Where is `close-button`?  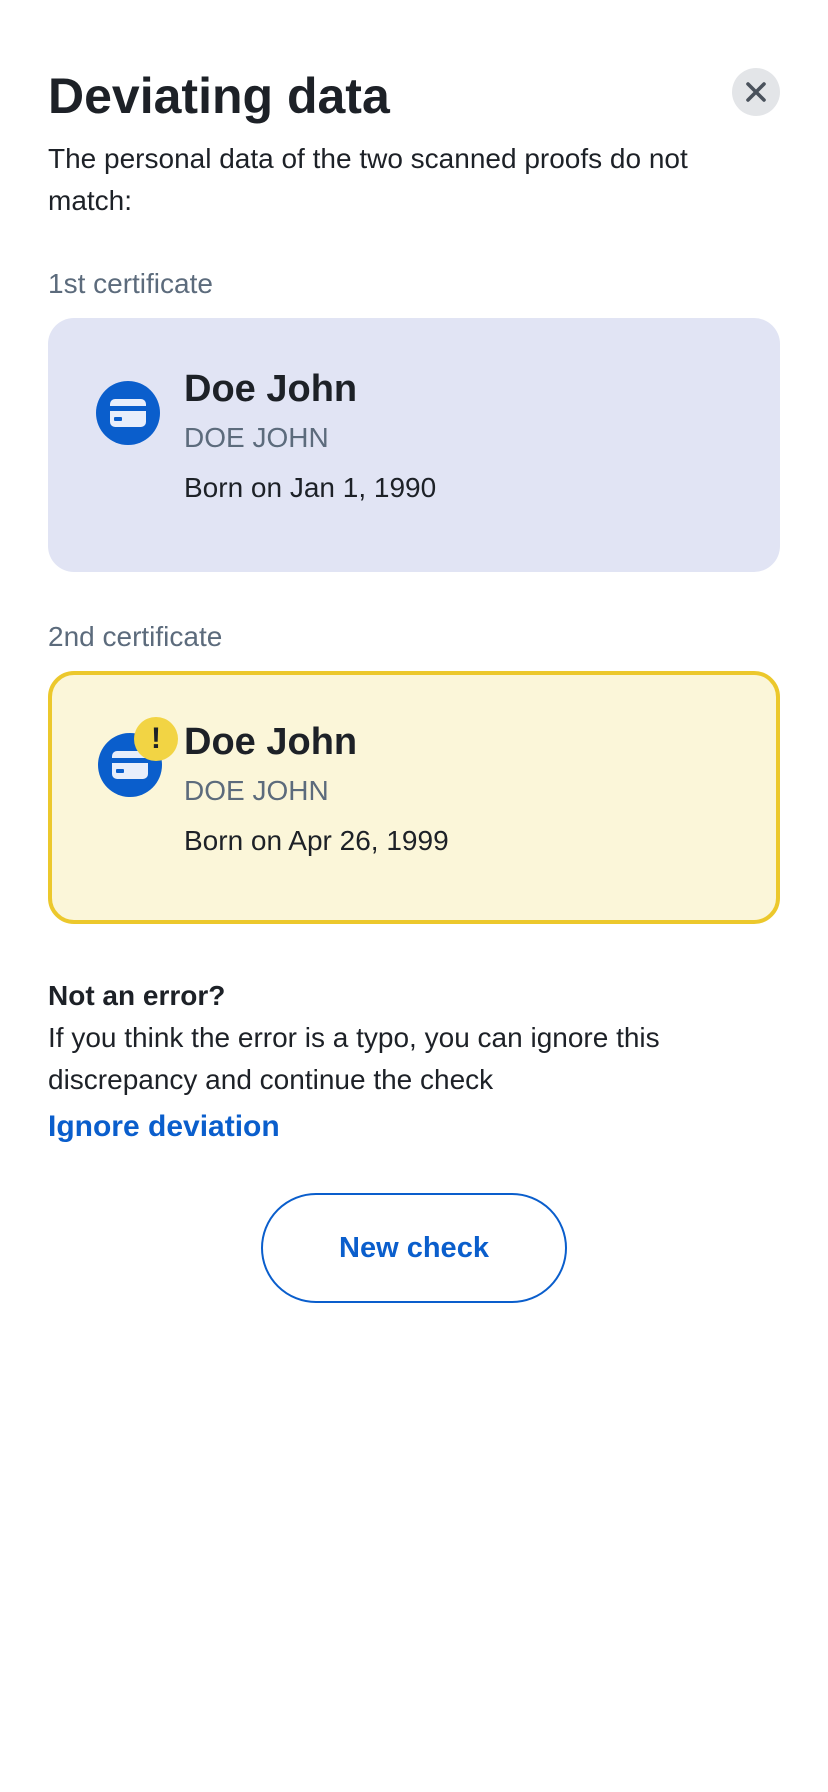 close-button is located at coordinates (756, 92).